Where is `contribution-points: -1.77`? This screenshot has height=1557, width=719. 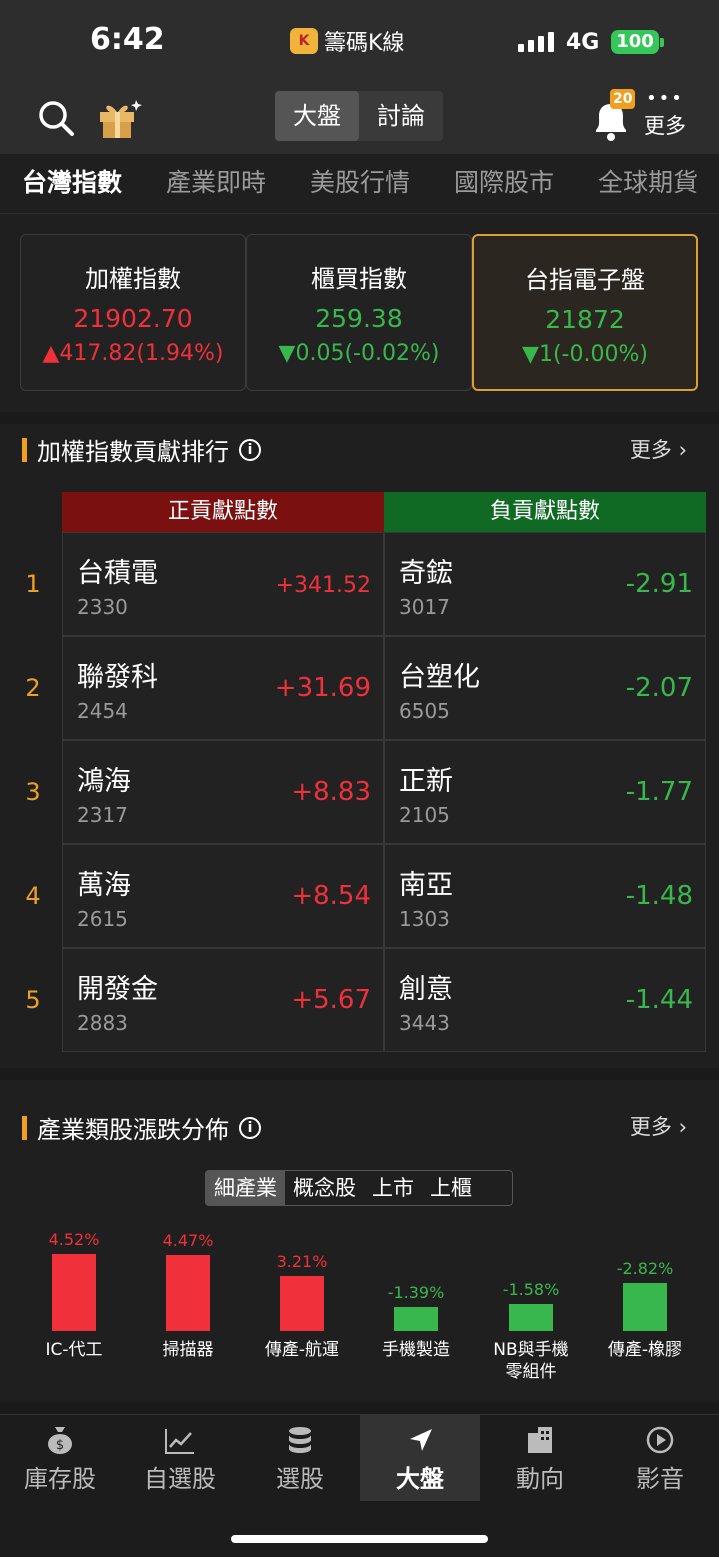
contribution-points: -1.77 is located at coordinates (659, 792).